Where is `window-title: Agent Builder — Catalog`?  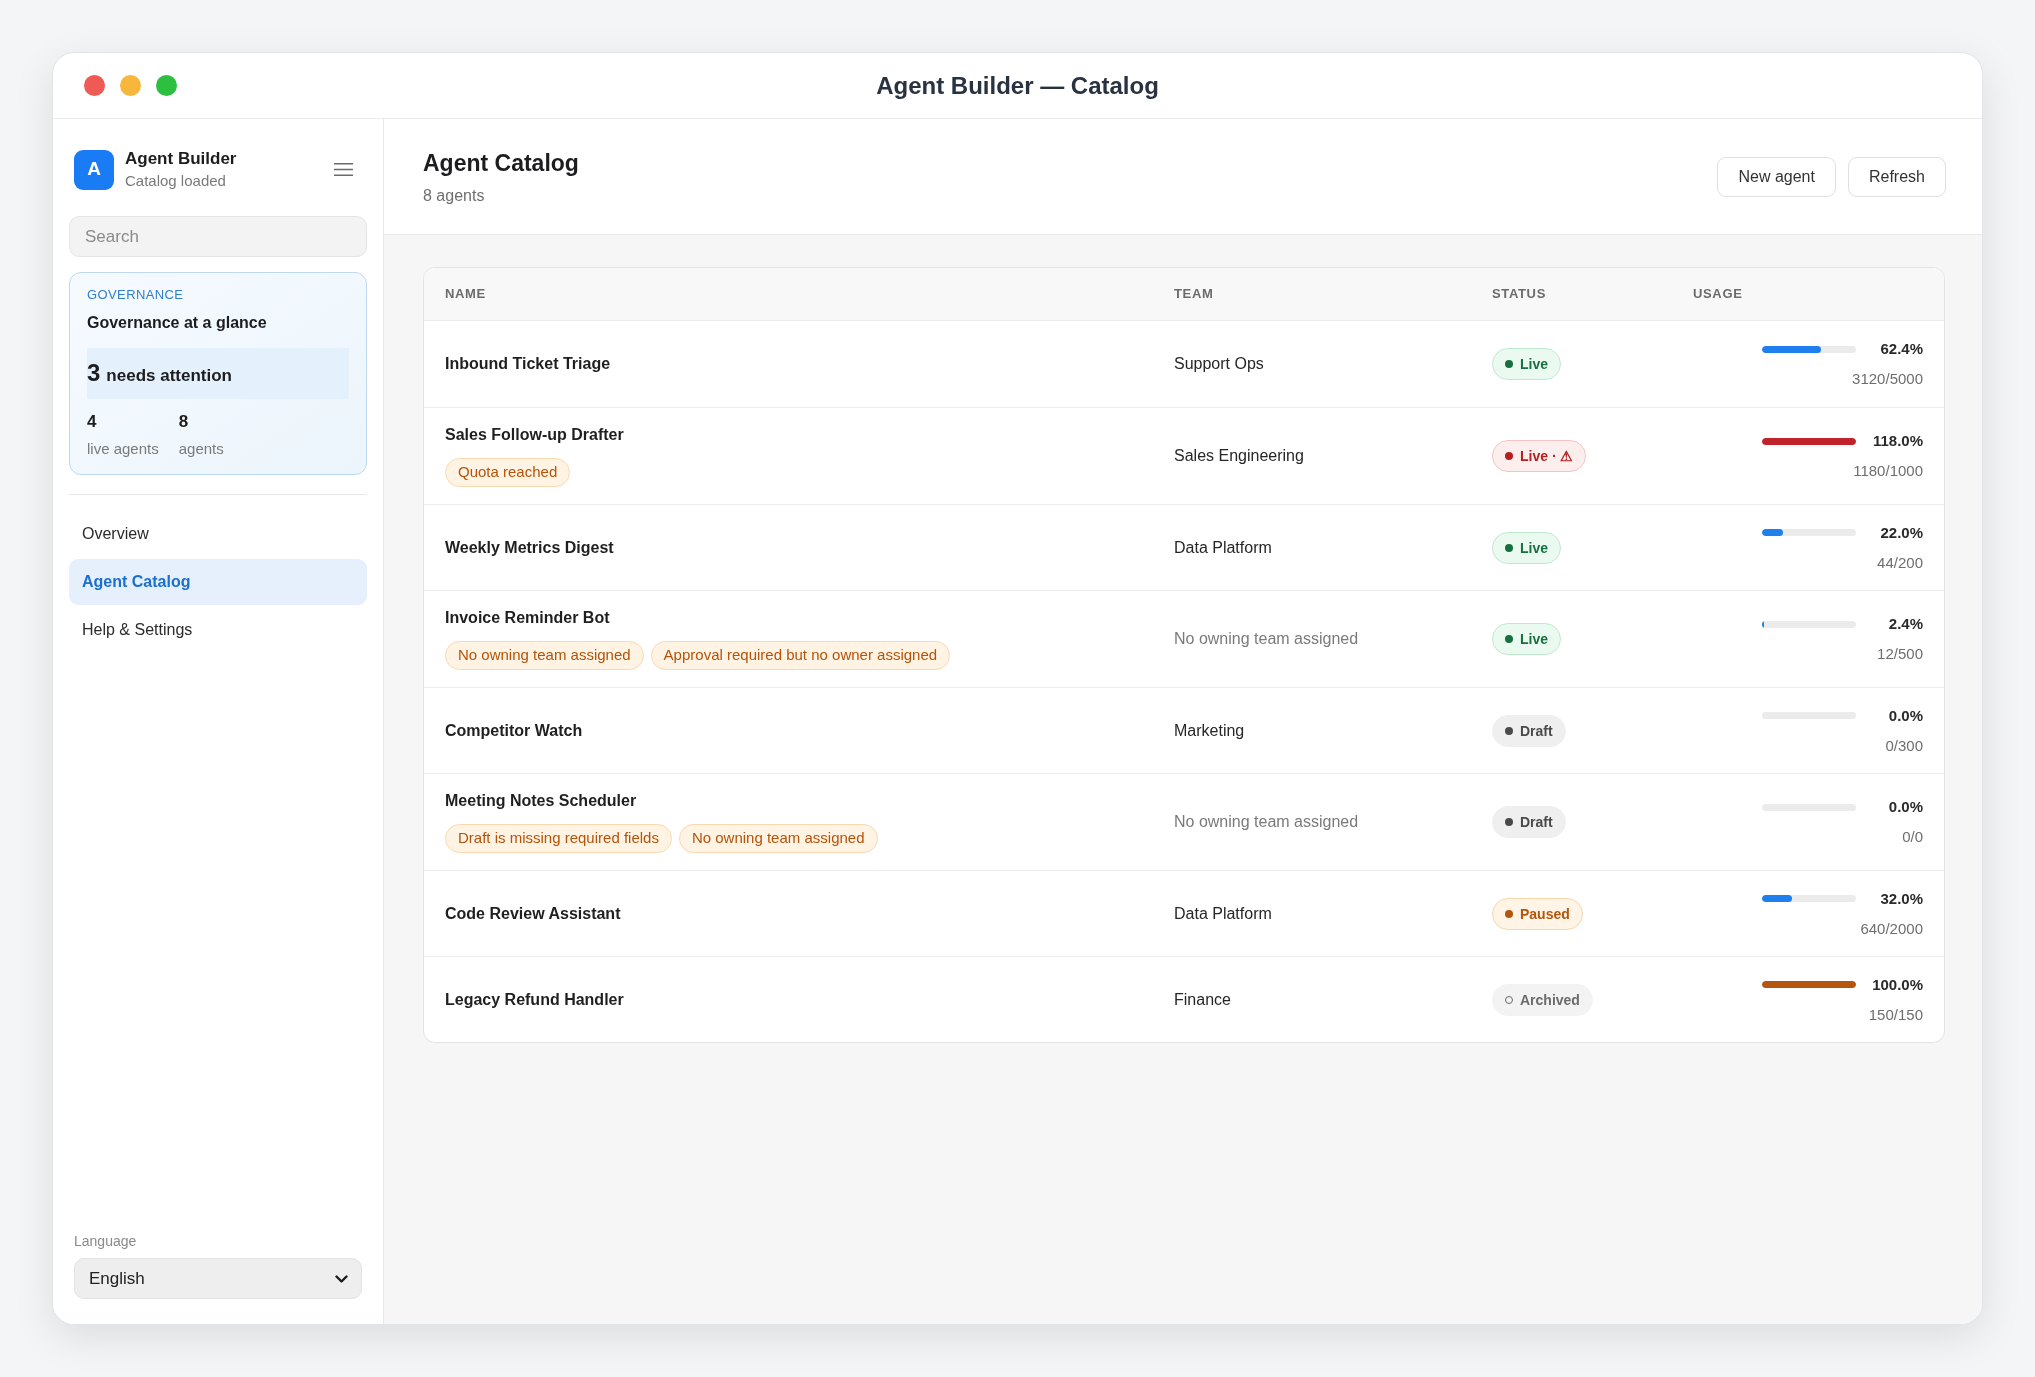
window-title: Agent Builder — Catalog is located at coordinates (1017, 85).